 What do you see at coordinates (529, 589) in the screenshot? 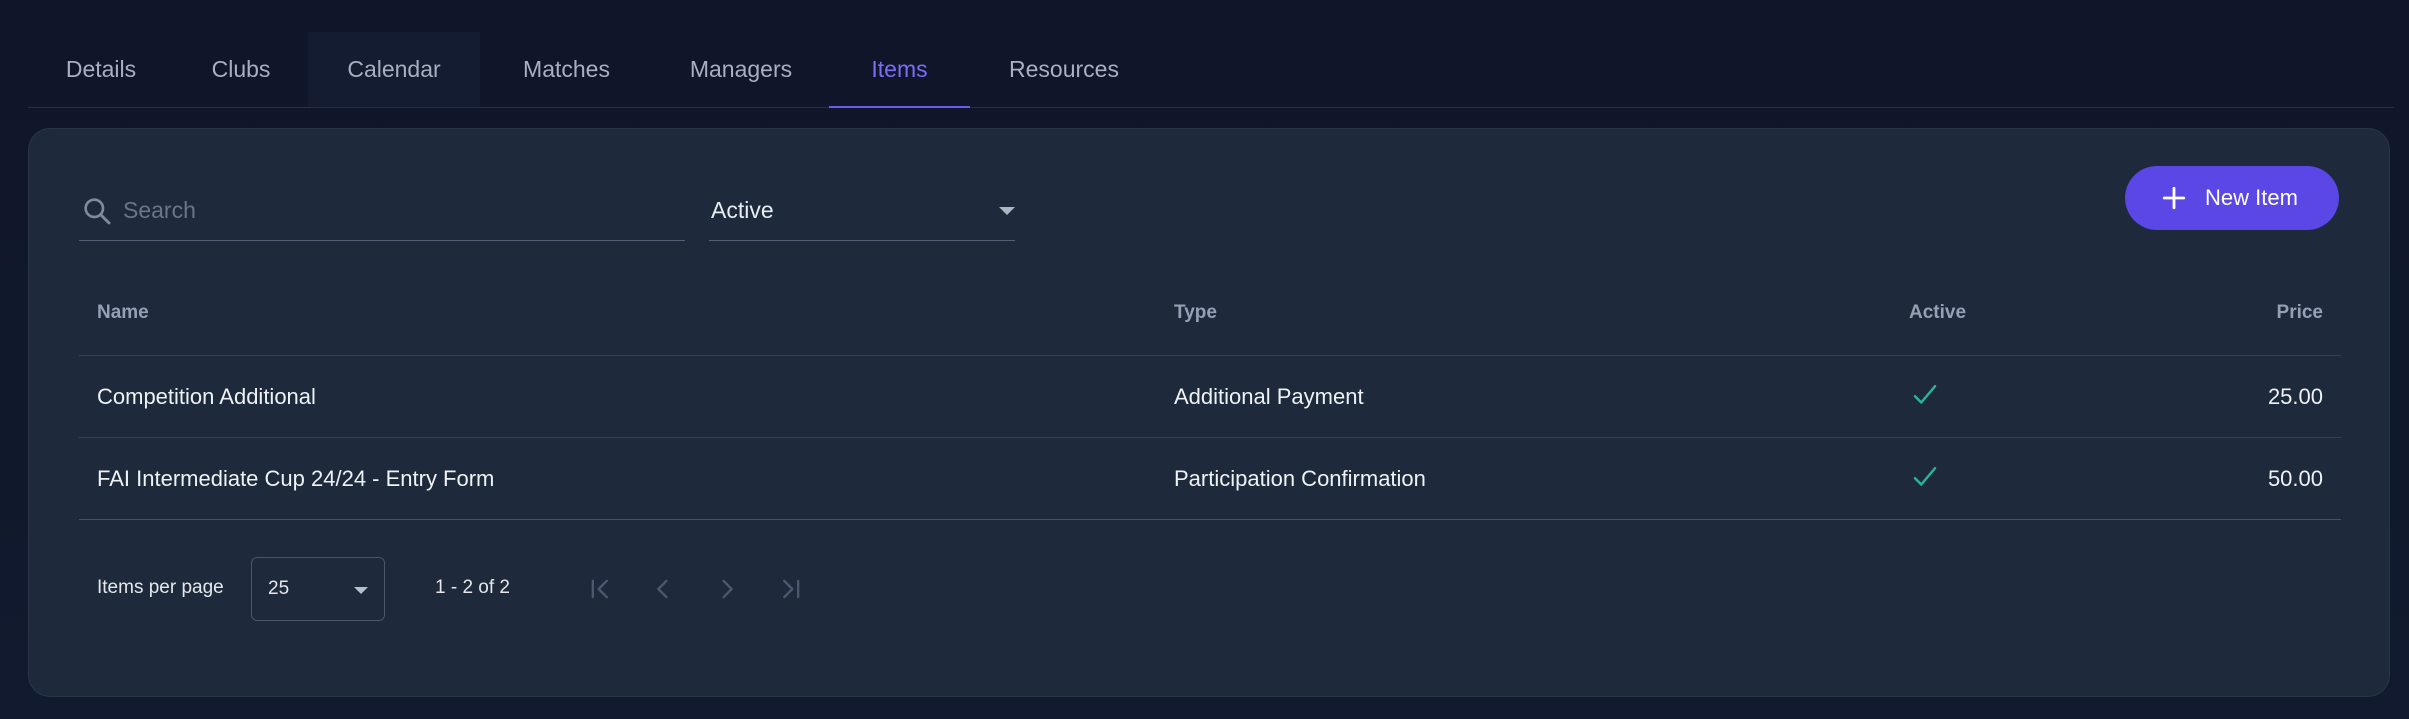
I see `pagination: Items per page 25 1 - 2 of 2` at bounding box center [529, 589].